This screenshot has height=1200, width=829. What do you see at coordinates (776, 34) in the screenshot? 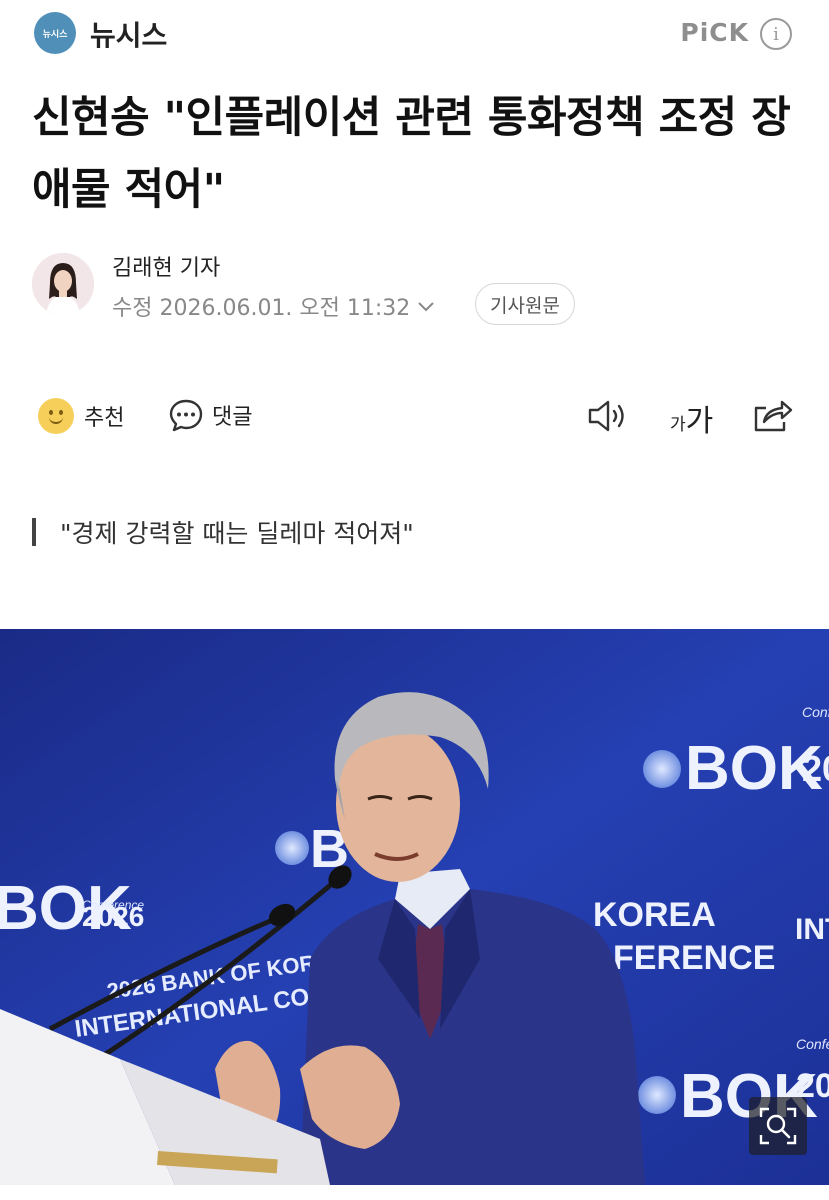
I see `info-icon: i` at bounding box center [776, 34].